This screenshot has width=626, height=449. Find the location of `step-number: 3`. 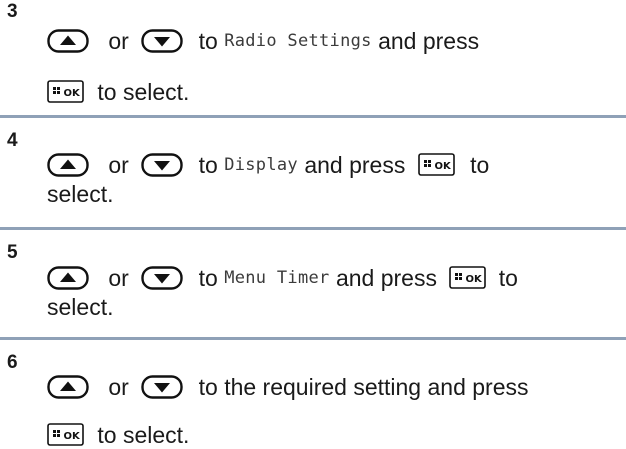

step-number: 3 is located at coordinates (12, 11).